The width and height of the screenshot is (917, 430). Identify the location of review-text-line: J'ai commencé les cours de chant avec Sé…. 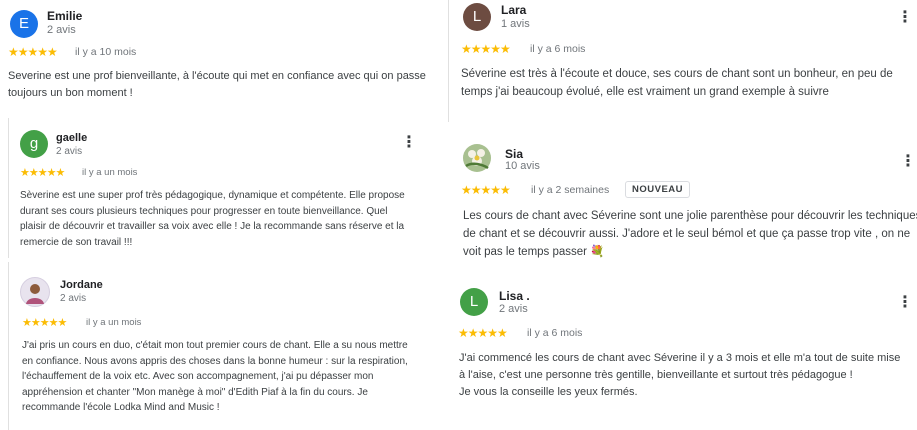
(680, 366).